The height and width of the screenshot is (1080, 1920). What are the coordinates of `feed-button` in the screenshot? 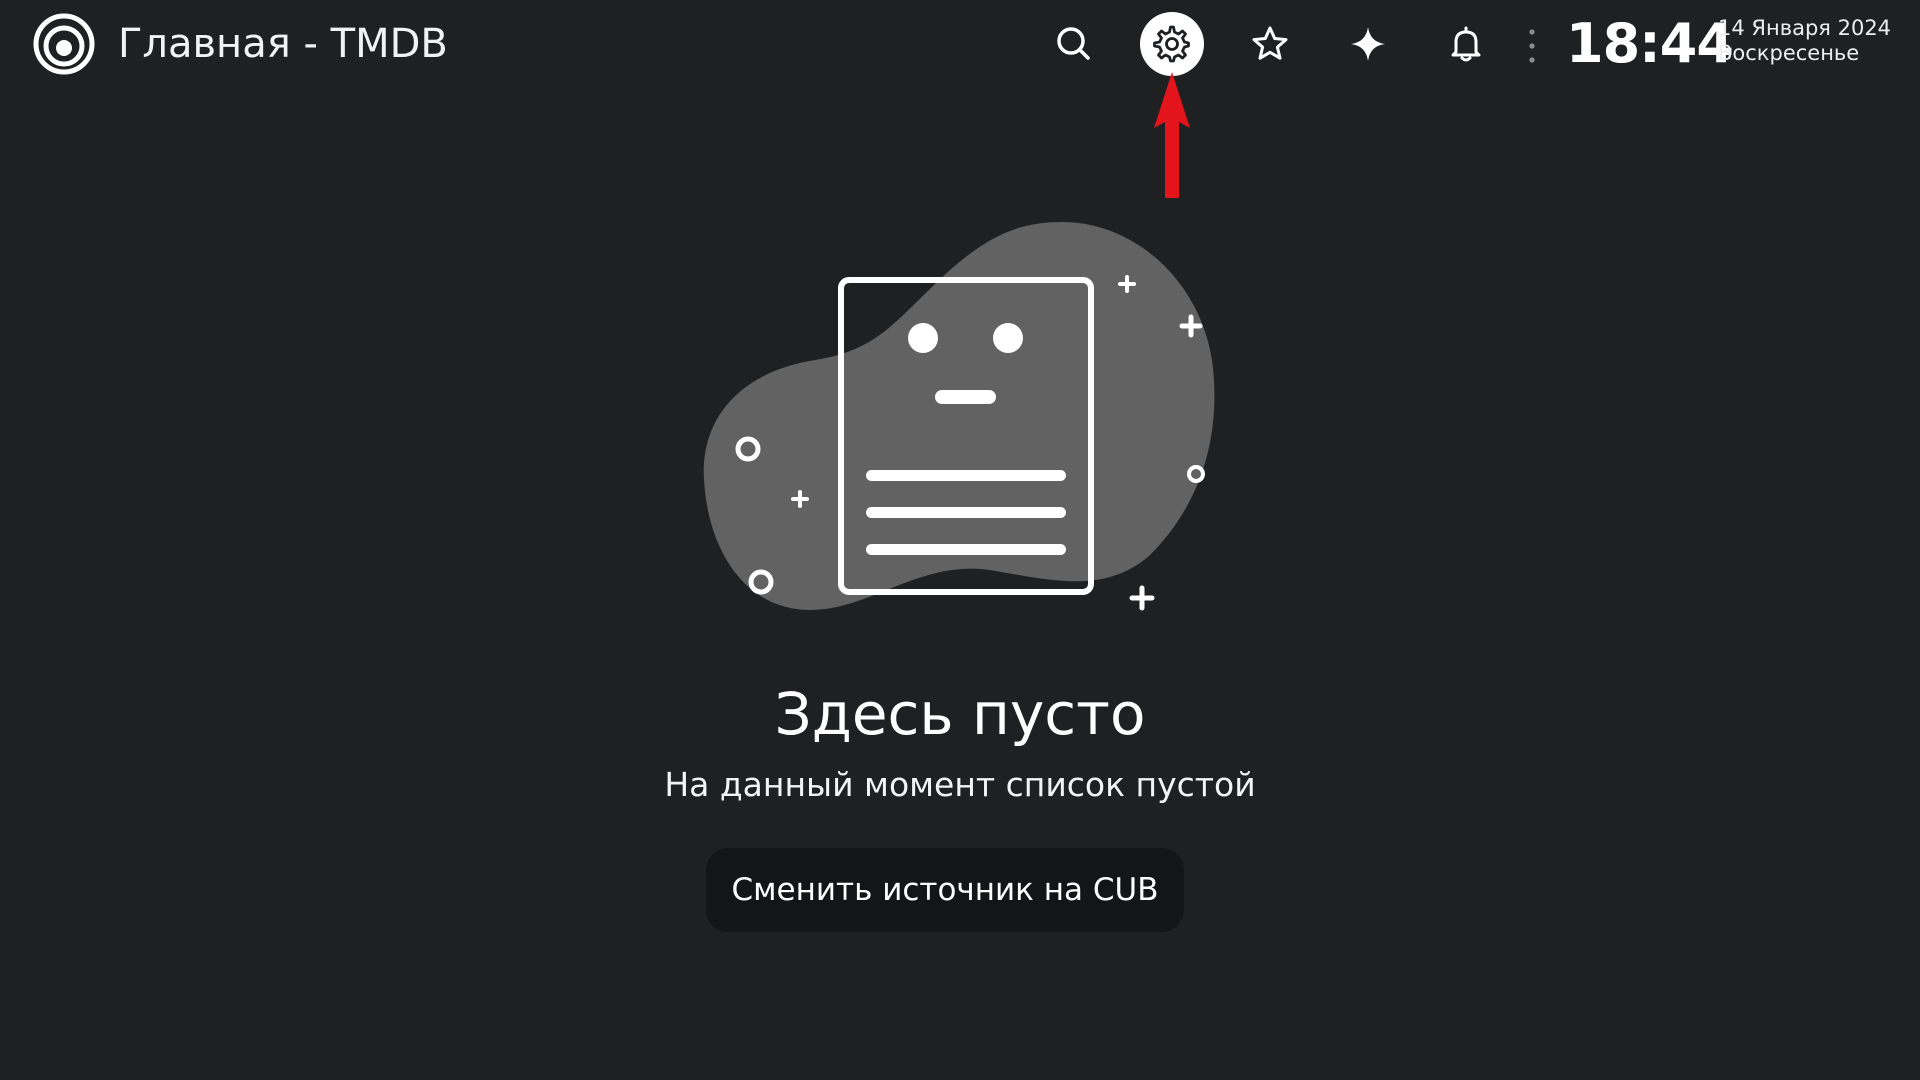 It's located at (1368, 44).